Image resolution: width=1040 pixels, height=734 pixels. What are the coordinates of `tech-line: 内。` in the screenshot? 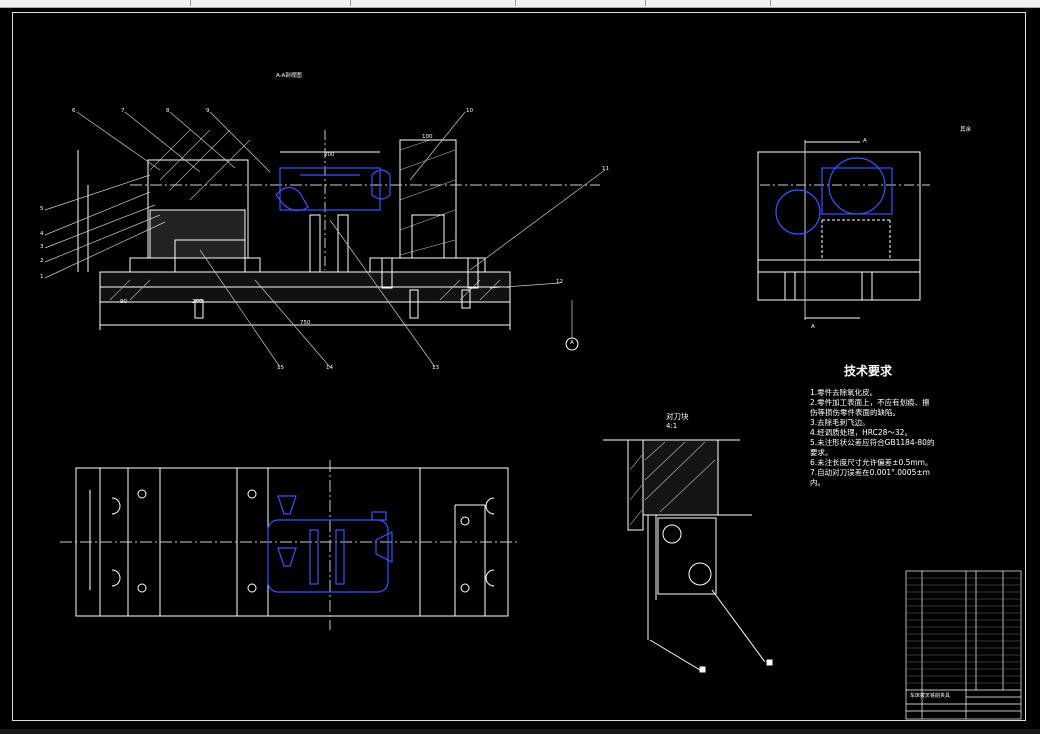 It's located at (817, 482).